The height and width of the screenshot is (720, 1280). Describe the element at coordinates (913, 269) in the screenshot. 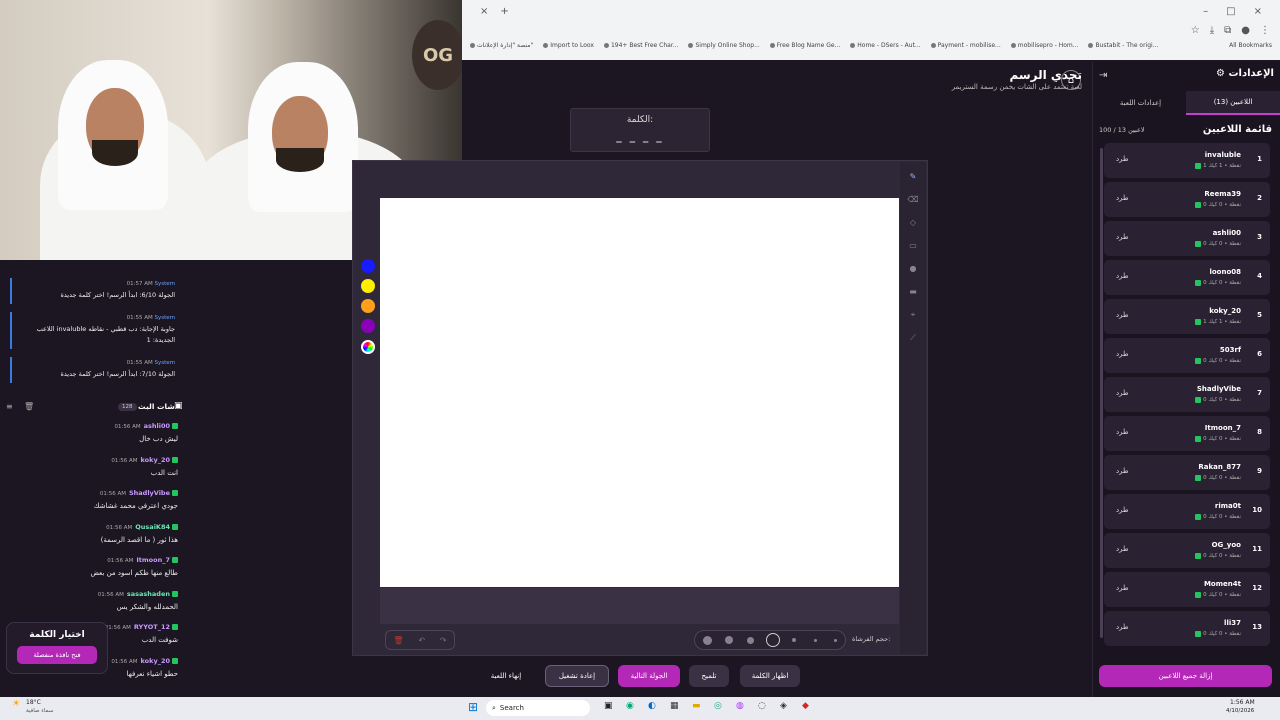

I see `circle-icon: ●` at that location.